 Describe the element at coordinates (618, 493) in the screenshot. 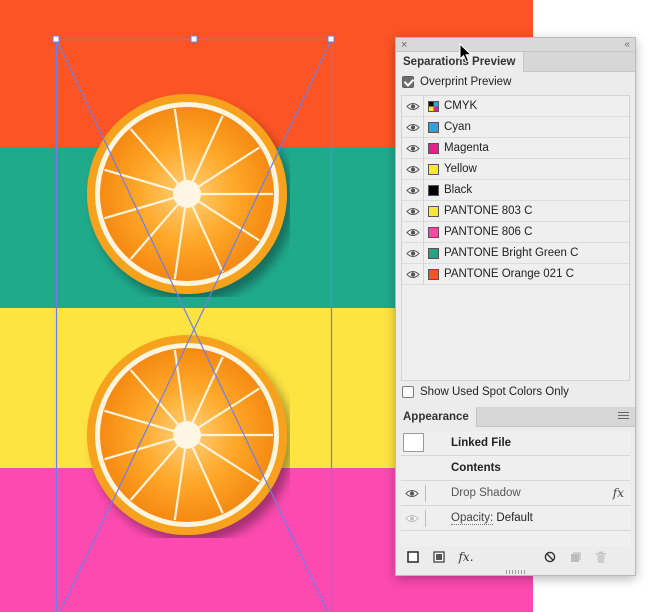

I see `effect-fx-icon: fx` at that location.